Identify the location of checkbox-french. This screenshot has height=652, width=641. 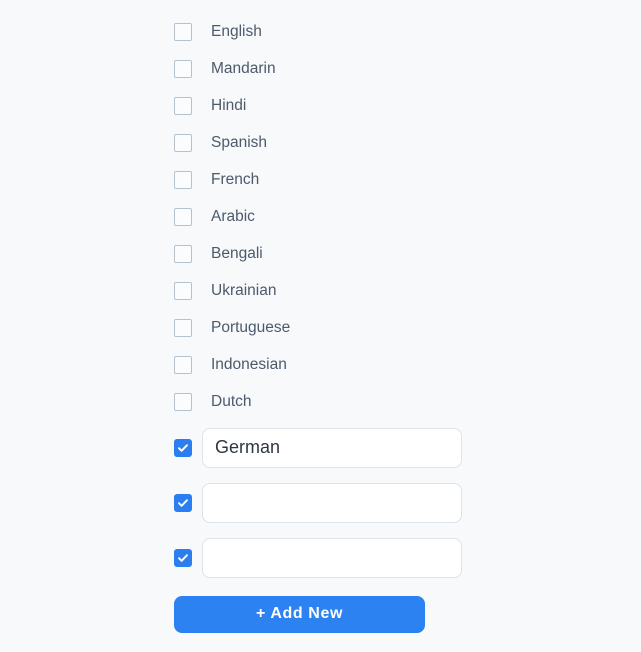
(183, 179).